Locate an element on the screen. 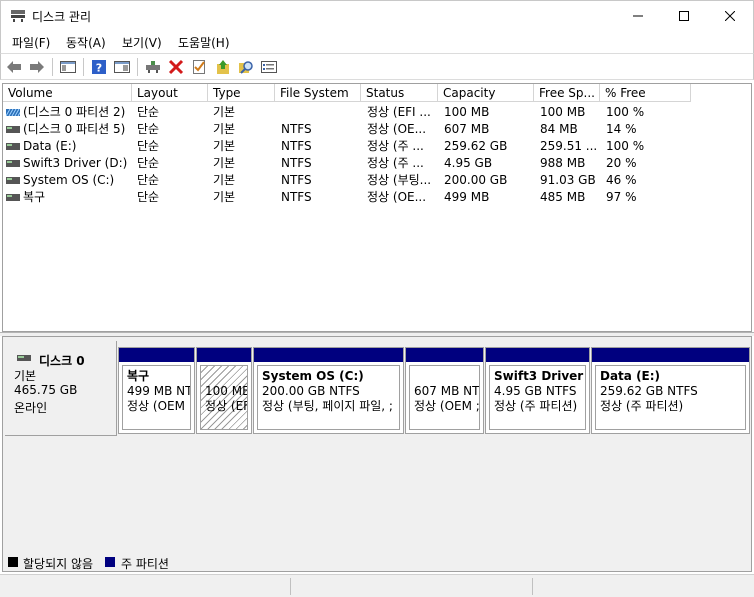 The image size is (754, 597). menu-action: 동작(A) is located at coordinates (86, 42).